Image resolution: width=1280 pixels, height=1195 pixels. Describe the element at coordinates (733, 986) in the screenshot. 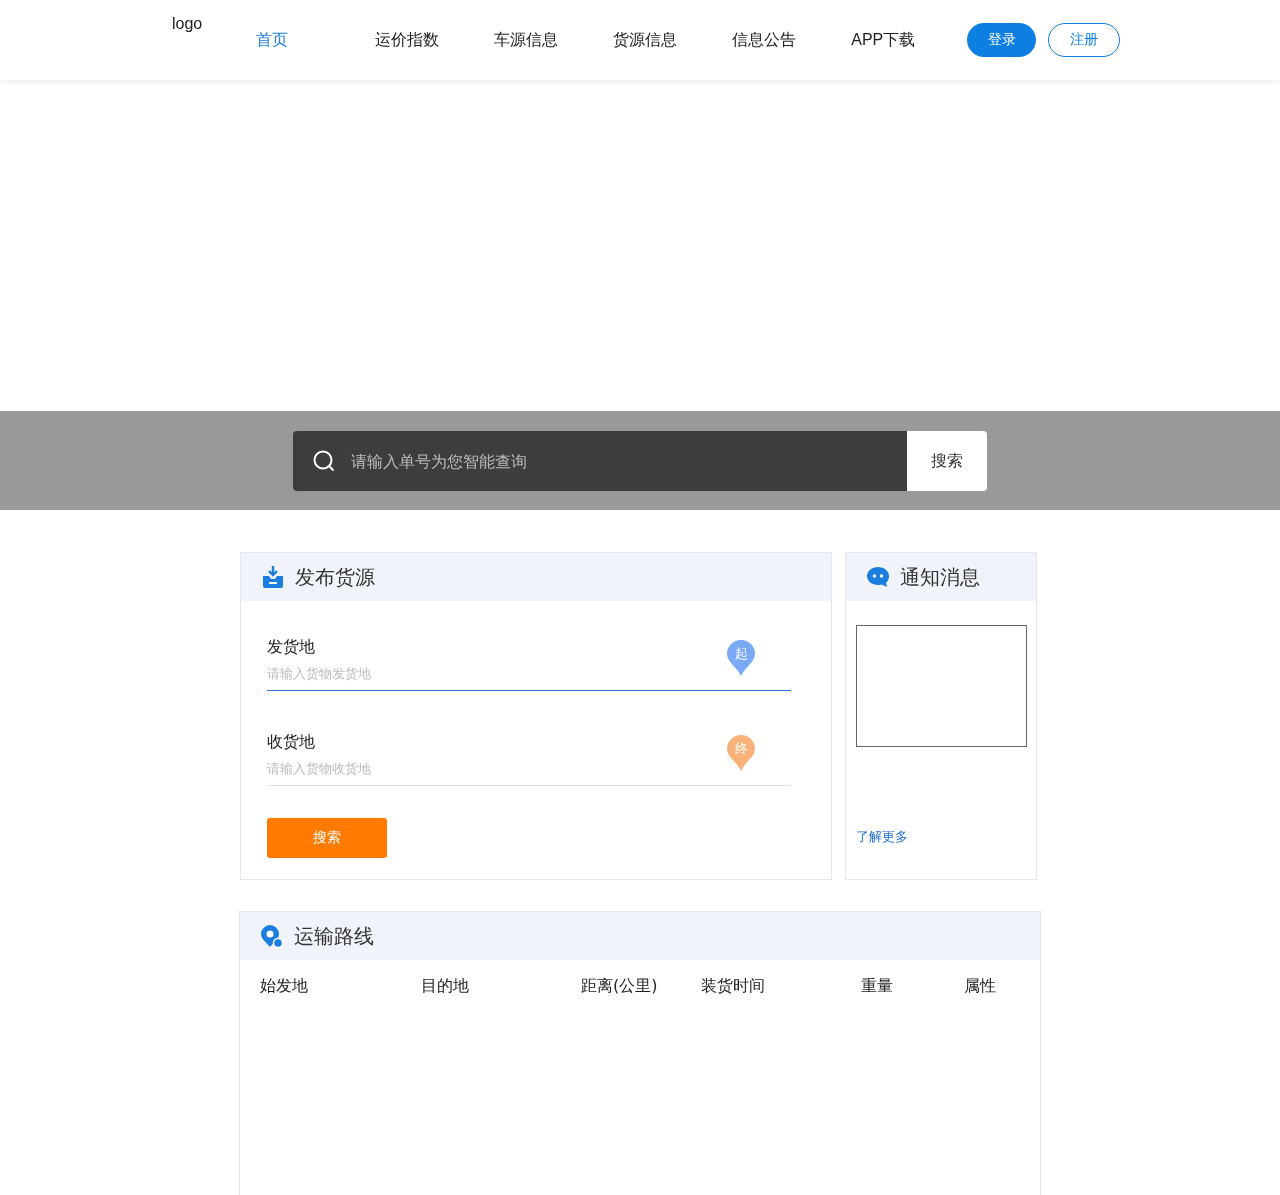

I see `column-header: 装货时间` at that location.